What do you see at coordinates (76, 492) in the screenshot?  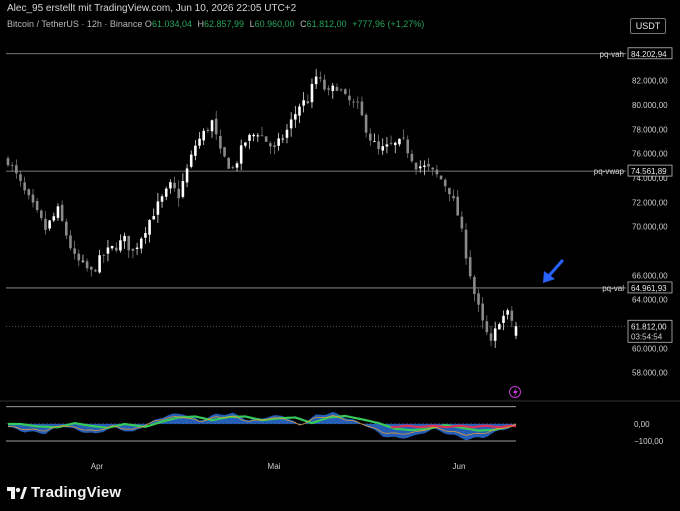 I see `brand-name: TradingView` at bounding box center [76, 492].